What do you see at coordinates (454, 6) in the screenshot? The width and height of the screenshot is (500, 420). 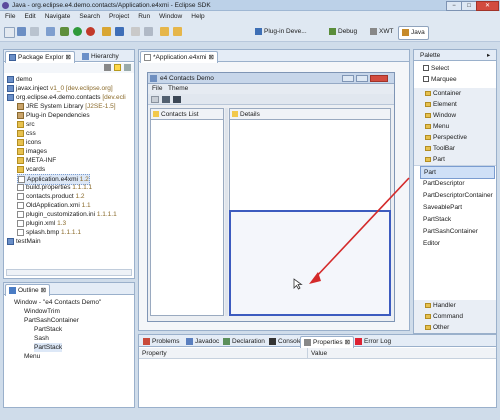 I see `minimize-button: −` at bounding box center [454, 6].